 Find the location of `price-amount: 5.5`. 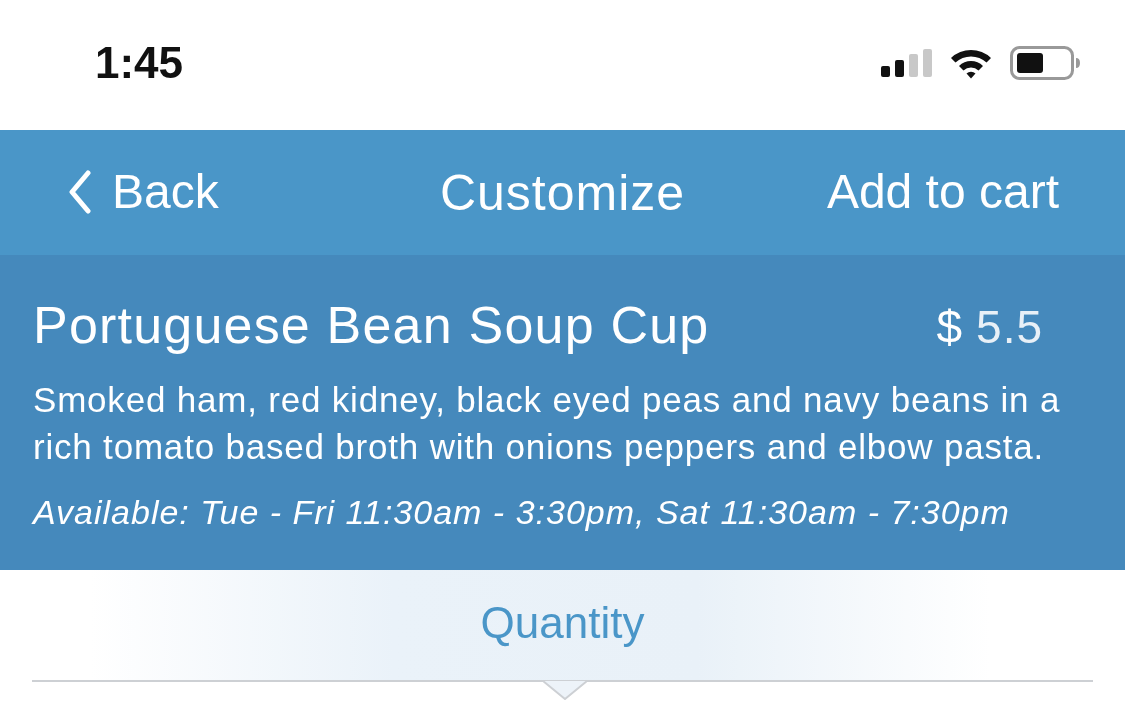

price-amount: 5.5 is located at coordinates (1009, 327).